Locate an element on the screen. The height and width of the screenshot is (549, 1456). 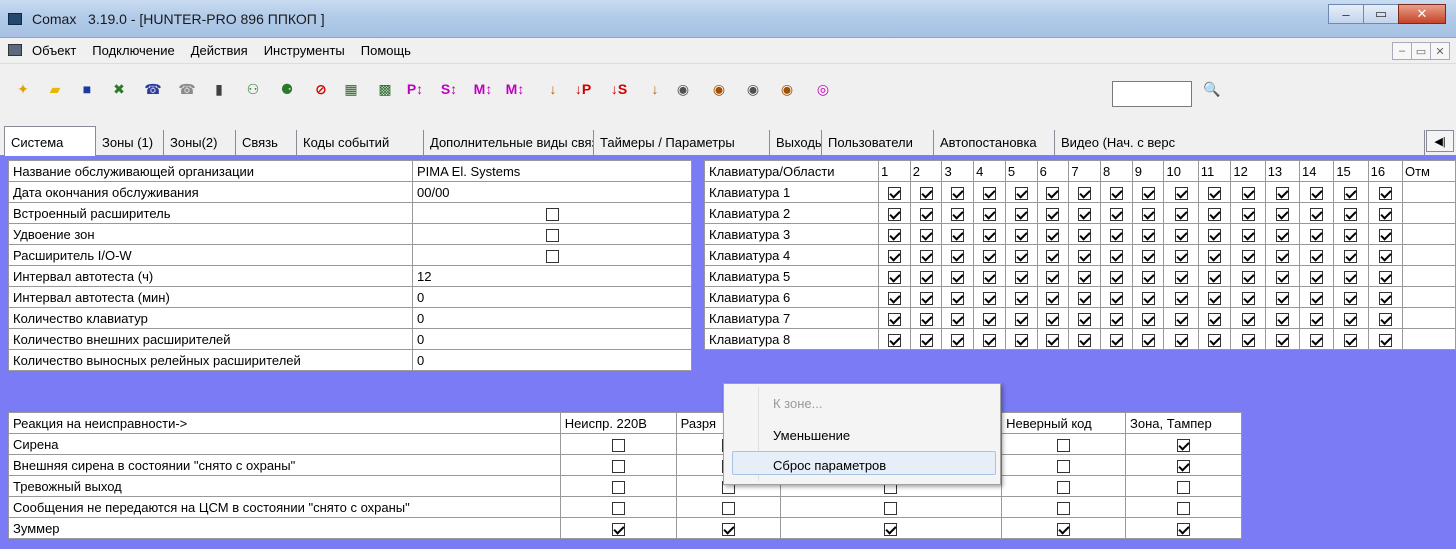
phone-button: ▮ is located at coordinates (219, 89).